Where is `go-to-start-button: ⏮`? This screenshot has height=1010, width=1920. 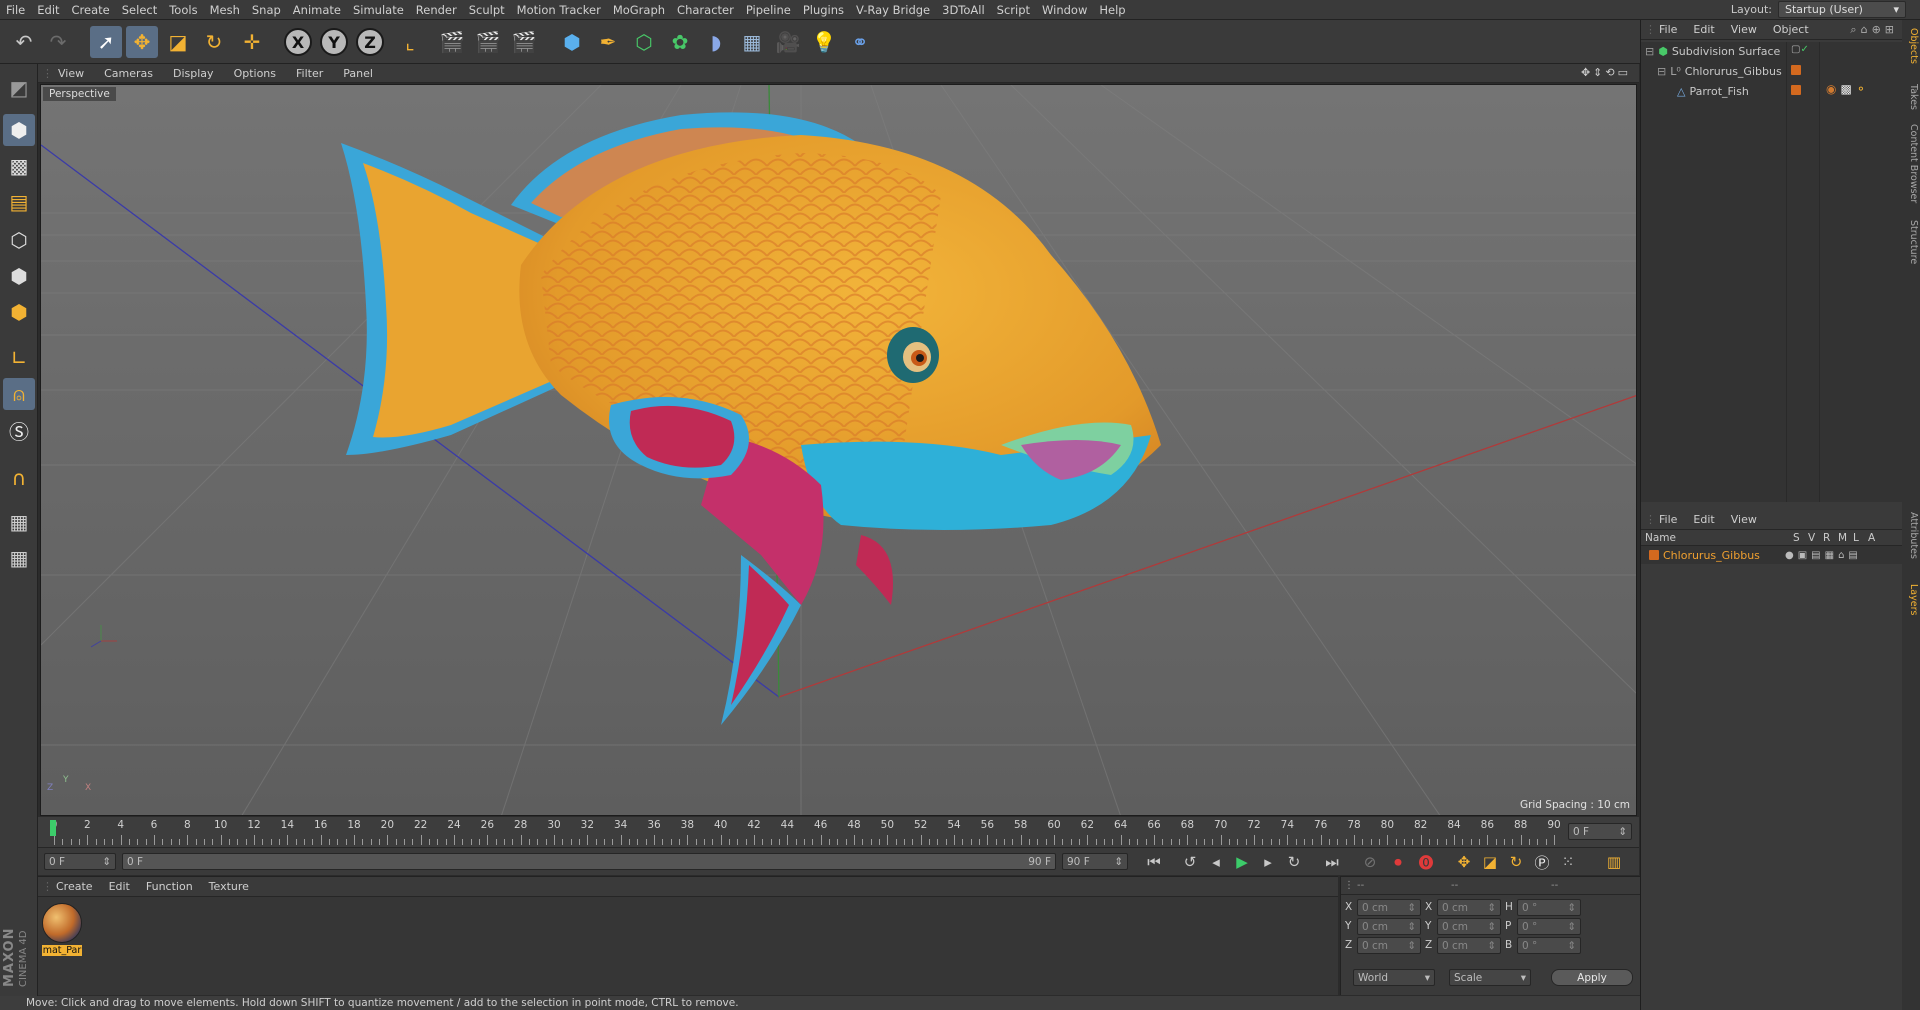
go-to-start-button: ⏮ is located at coordinates (1154, 862).